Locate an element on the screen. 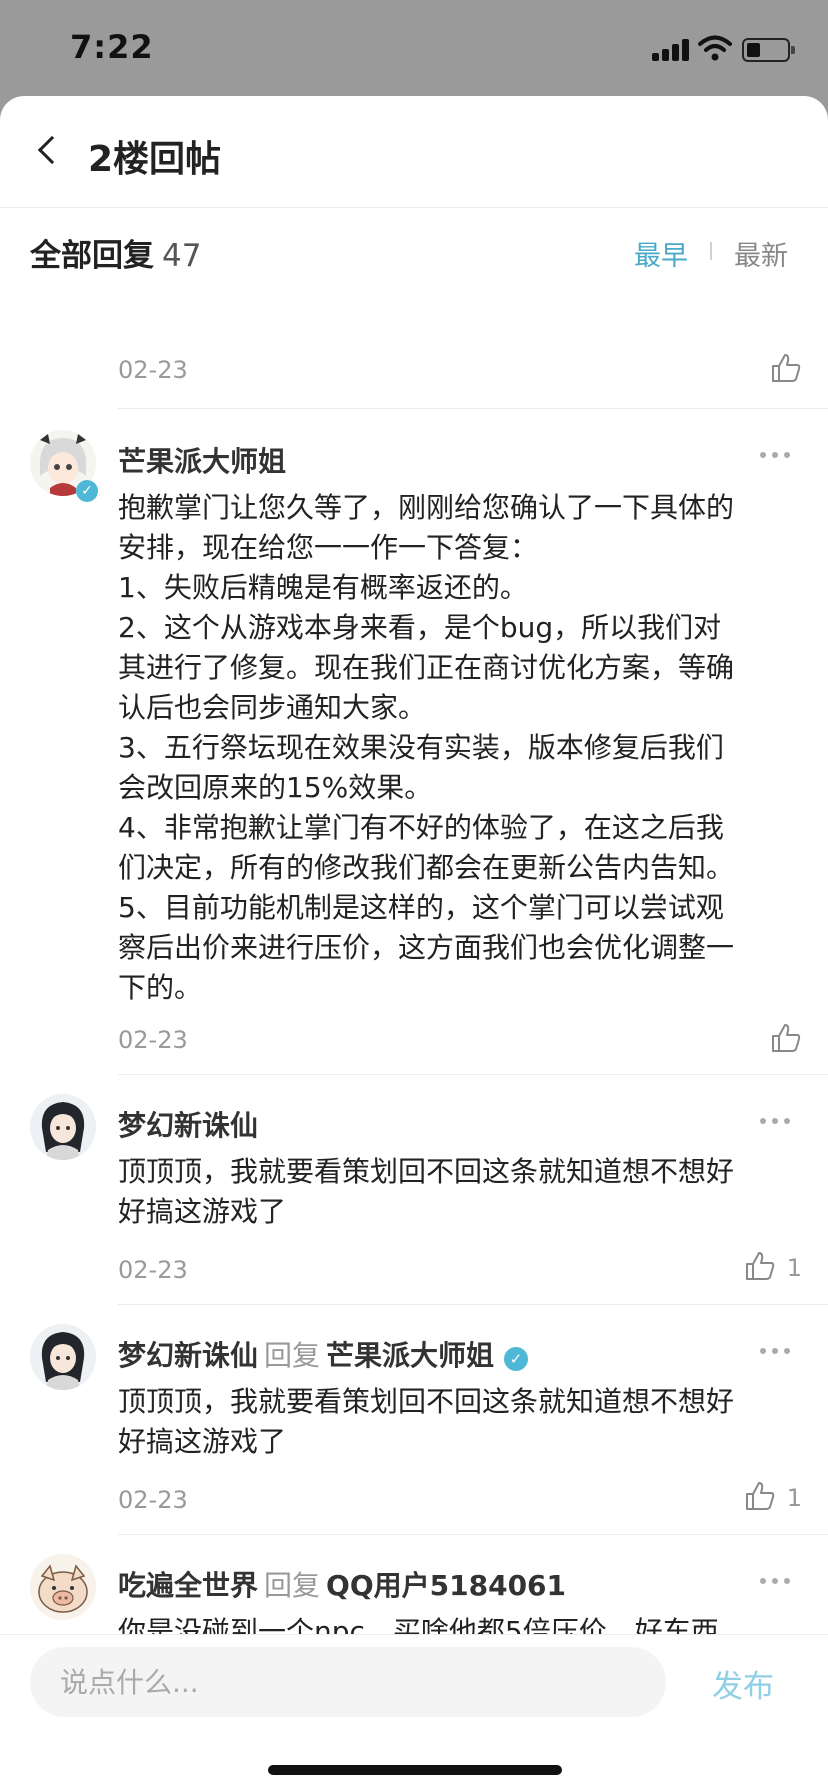 The width and height of the screenshot is (828, 1792). comment-author: 梦幻新诛仙 回复 芒果派大师姐 ✓ is located at coordinates (323, 1354).